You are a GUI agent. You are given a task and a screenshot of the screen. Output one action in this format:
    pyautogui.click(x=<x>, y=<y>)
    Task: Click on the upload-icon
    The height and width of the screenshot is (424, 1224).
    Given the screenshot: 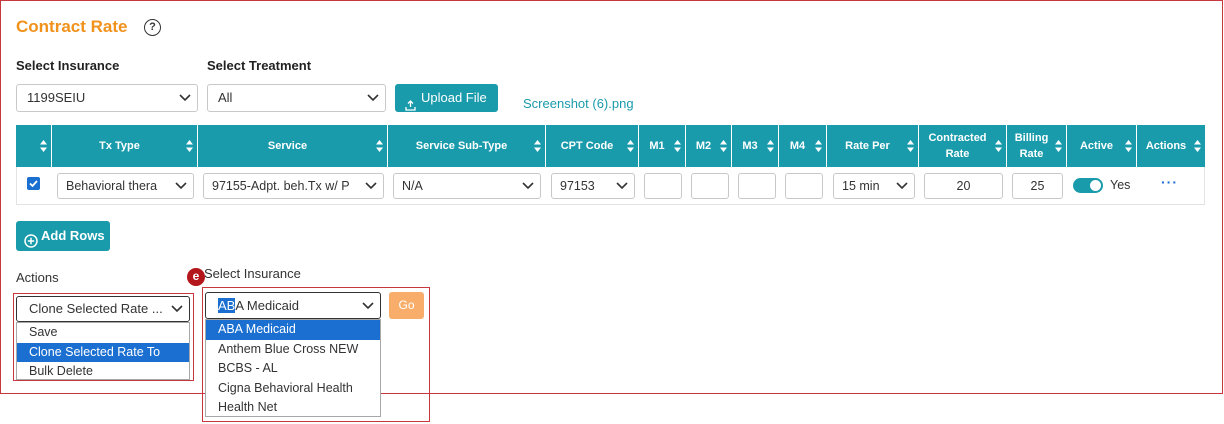 What is the action you would take?
    pyautogui.click(x=410, y=102)
    